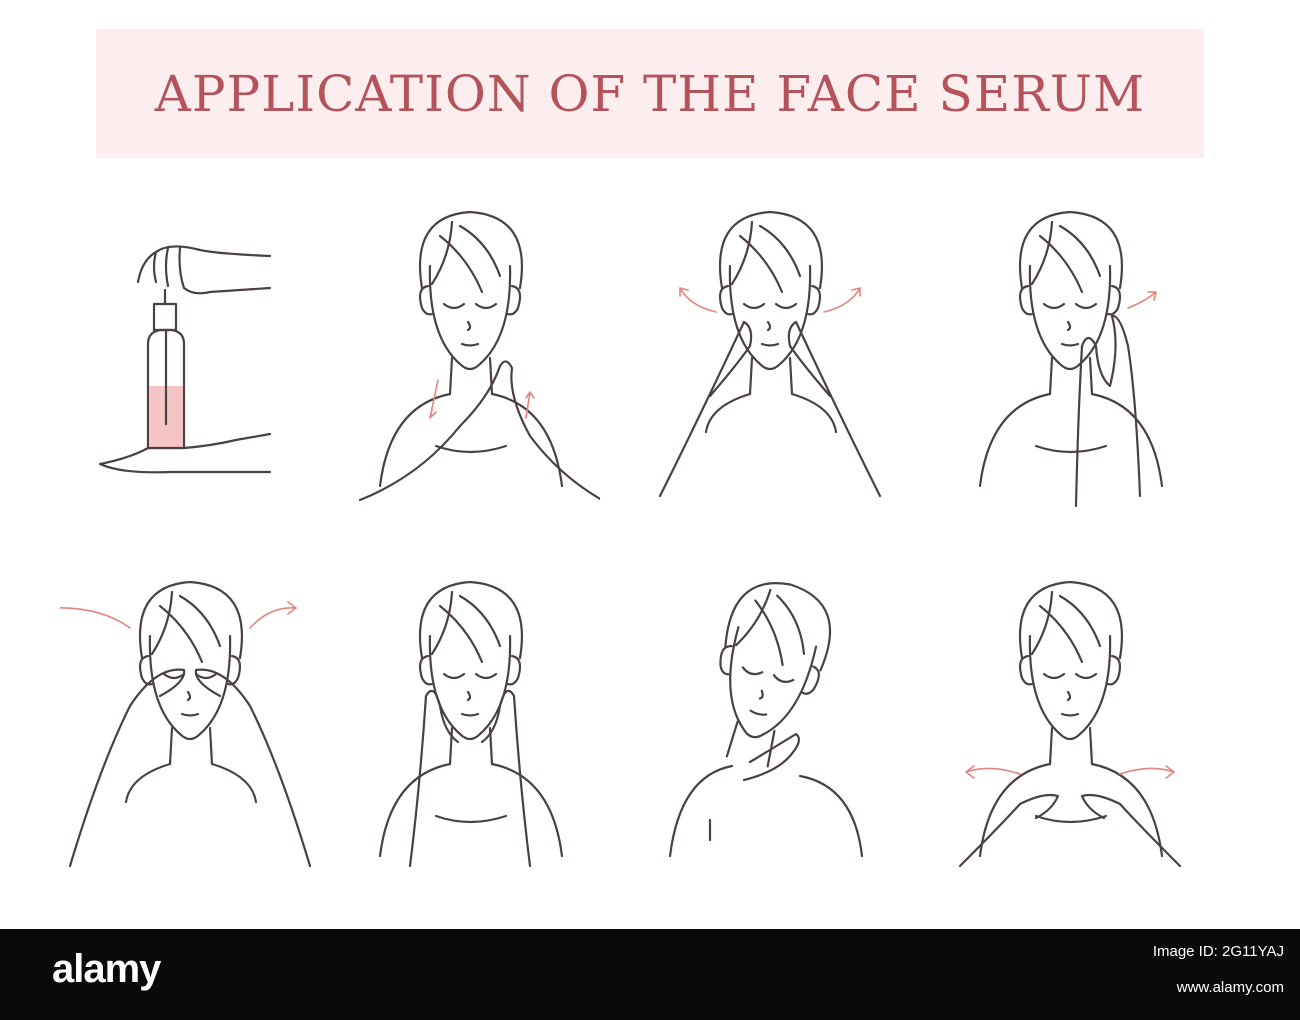 Image resolution: width=1300 pixels, height=1020 pixels. What do you see at coordinates (766, 714) in the screenshot?
I see `hand-on-neck-icon` at bounding box center [766, 714].